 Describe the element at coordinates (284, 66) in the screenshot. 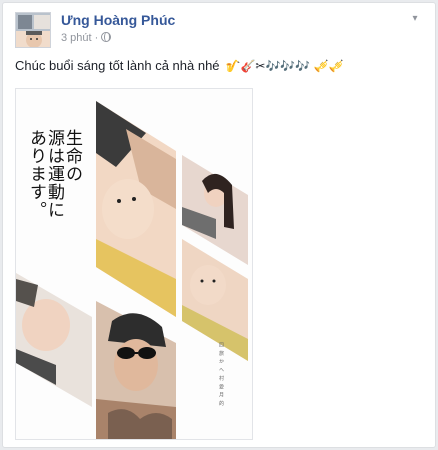

I see `caption-emoji: 🎷🎸✂🎶🎶🎶 🎺🎺` at that location.